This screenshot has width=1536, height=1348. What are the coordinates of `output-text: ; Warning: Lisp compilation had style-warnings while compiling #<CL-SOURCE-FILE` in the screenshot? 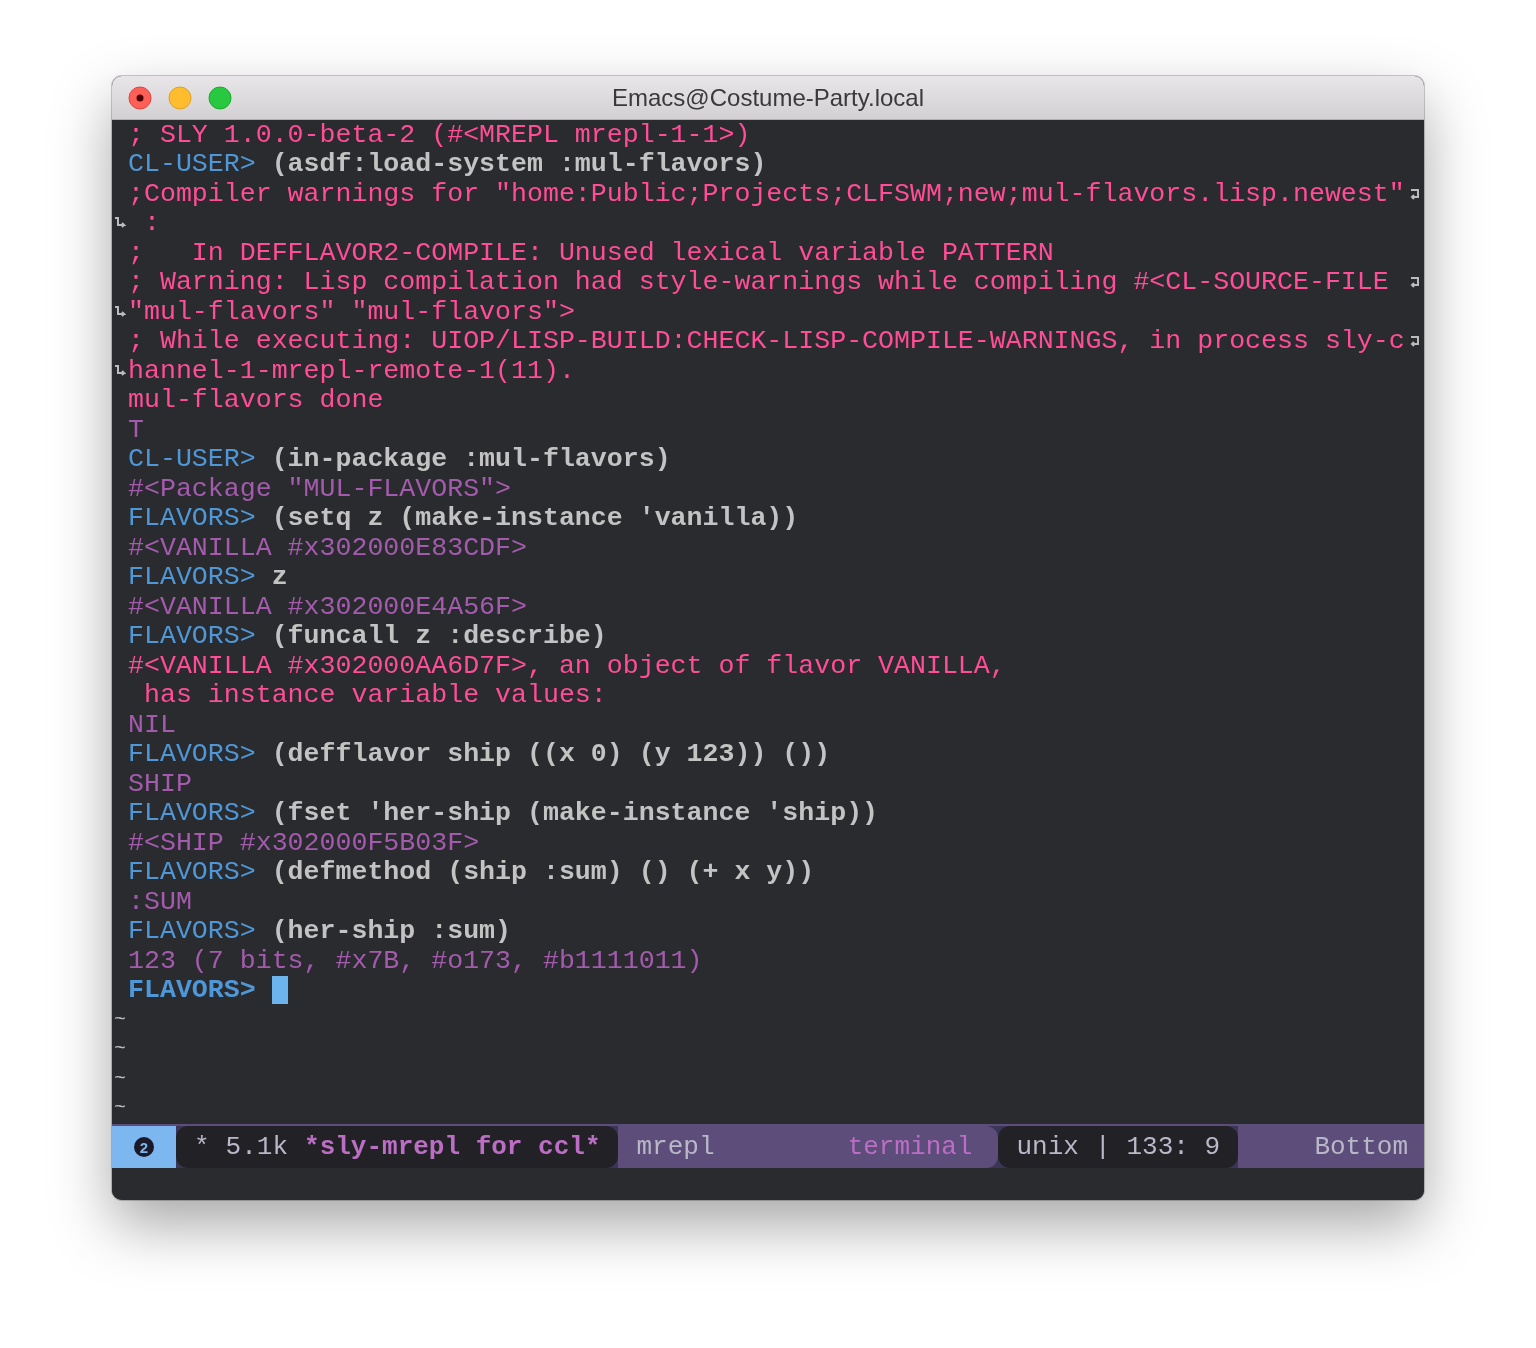 It's located at (758, 282).